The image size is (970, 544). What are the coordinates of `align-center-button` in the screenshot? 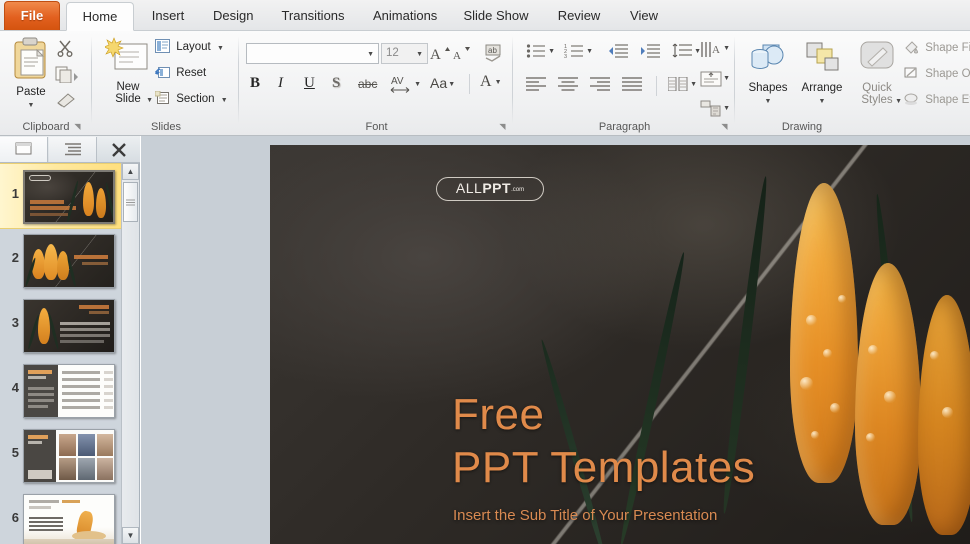 It's located at (568, 85).